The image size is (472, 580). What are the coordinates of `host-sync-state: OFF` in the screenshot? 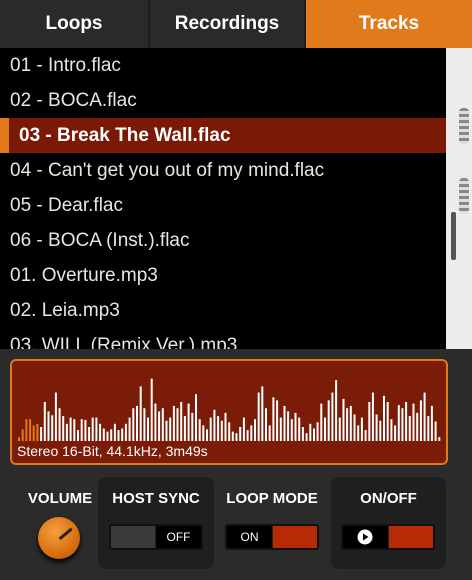 It's located at (178, 537).